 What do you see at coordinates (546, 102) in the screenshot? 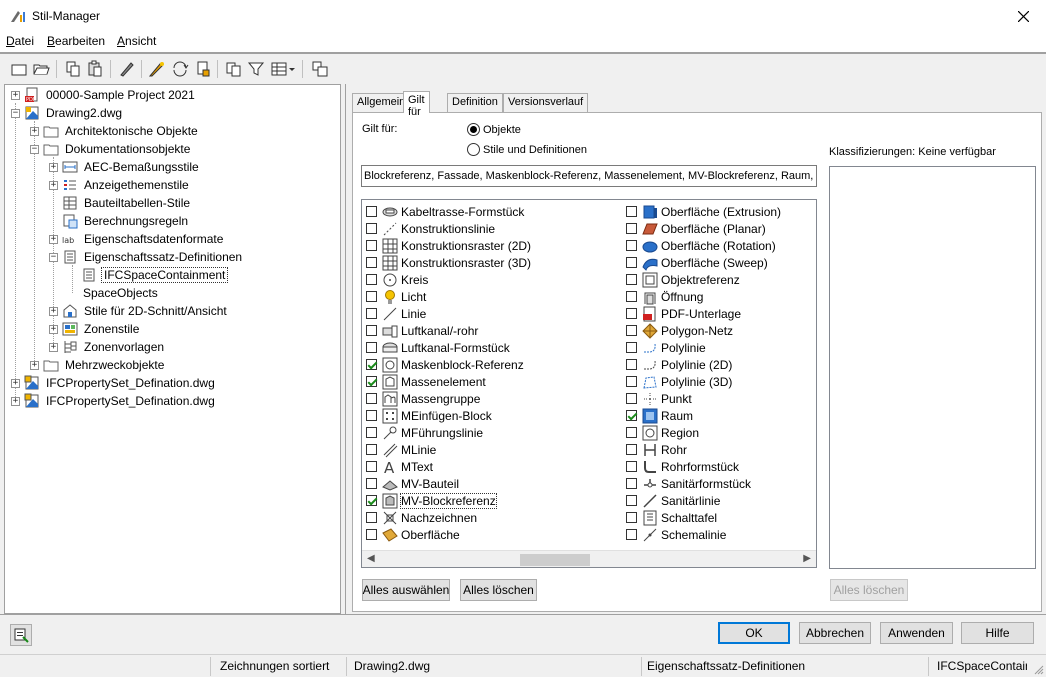
I see `tab-versionsverlauf: Versionsverlauf` at bounding box center [546, 102].